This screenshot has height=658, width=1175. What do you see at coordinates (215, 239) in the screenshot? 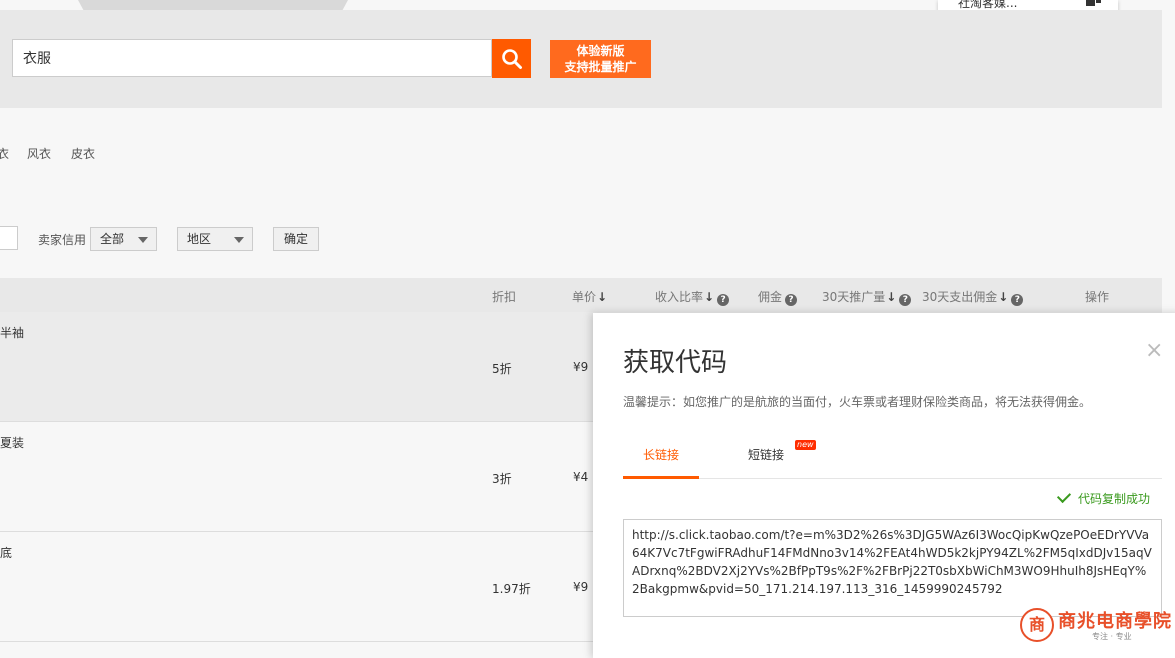
I see `region-select: 地区` at bounding box center [215, 239].